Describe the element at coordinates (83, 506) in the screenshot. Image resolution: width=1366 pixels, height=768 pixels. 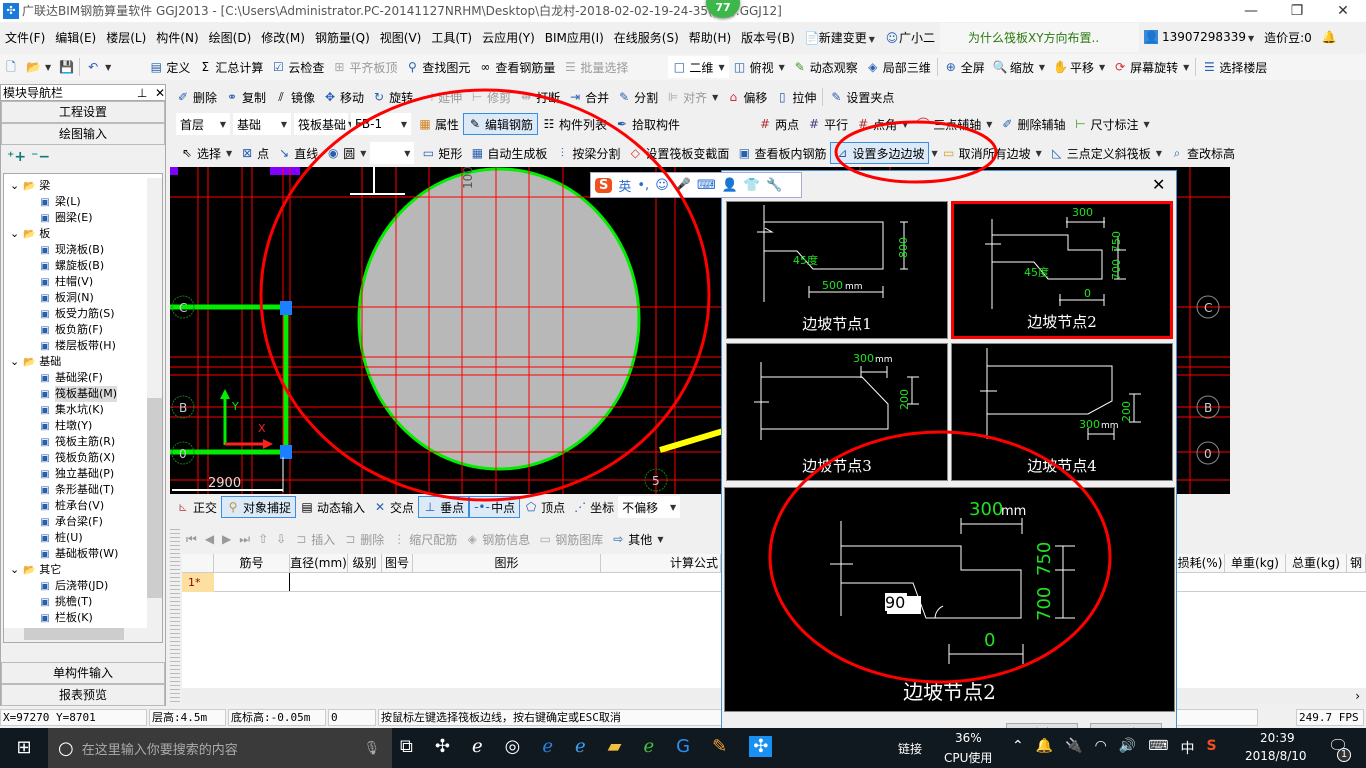
I see `tree-item: ▣ 桩承台(V)` at that location.